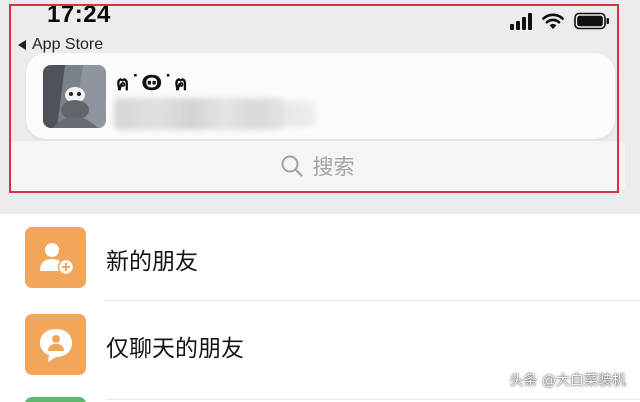  What do you see at coordinates (55, 257) in the screenshot?
I see `add-friend-icon` at bounding box center [55, 257].